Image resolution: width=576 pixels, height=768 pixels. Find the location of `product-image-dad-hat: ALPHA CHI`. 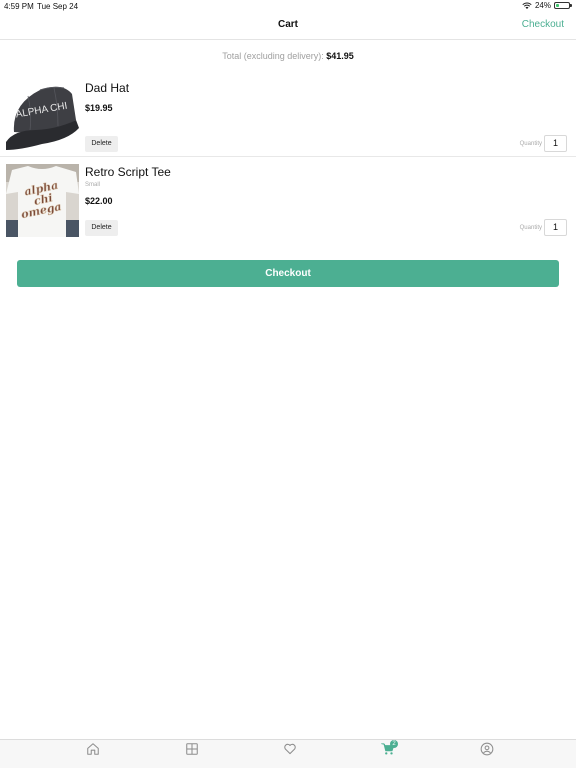

product-image-dad-hat: ALPHA CHI is located at coordinates (42, 116).